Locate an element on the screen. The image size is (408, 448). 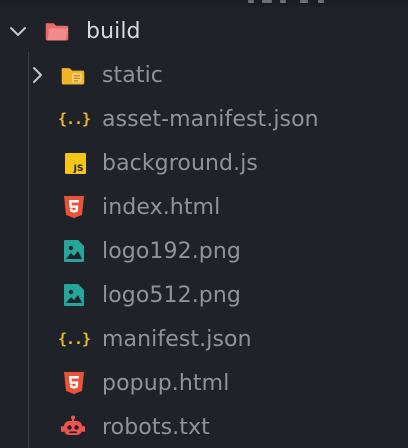
tree-file-logo192-png: logo192.png is located at coordinates (204, 251).